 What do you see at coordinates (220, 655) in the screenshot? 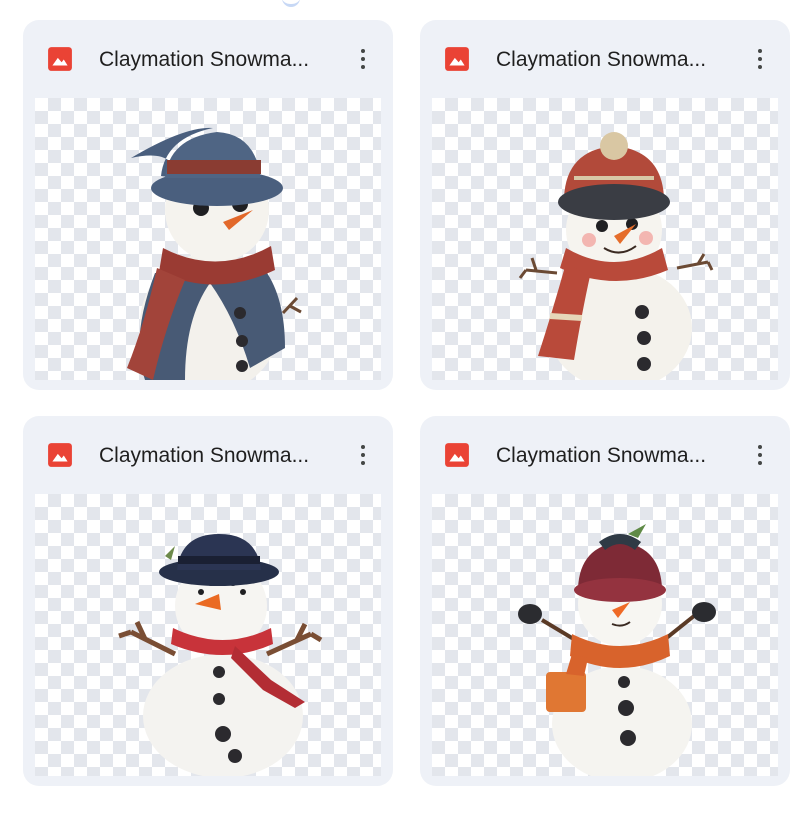
I see `snowman-navy-bowler-hat-image` at bounding box center [220, 655].